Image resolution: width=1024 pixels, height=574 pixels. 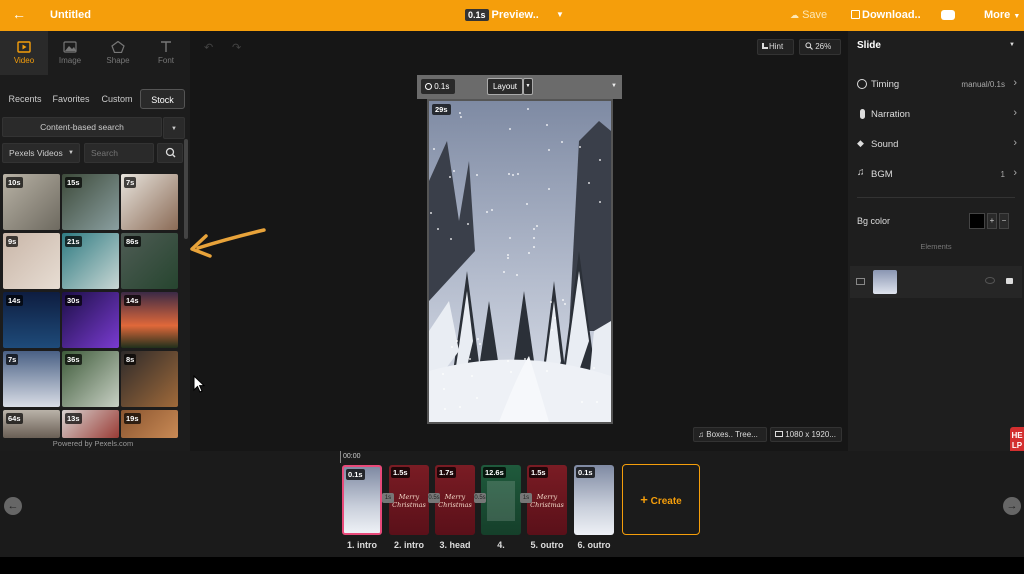 What do you see at coordinates (90, 424) in the screenshot?
I see `stock-video-thumbnail: 13s` at bounding box center [90, 424].